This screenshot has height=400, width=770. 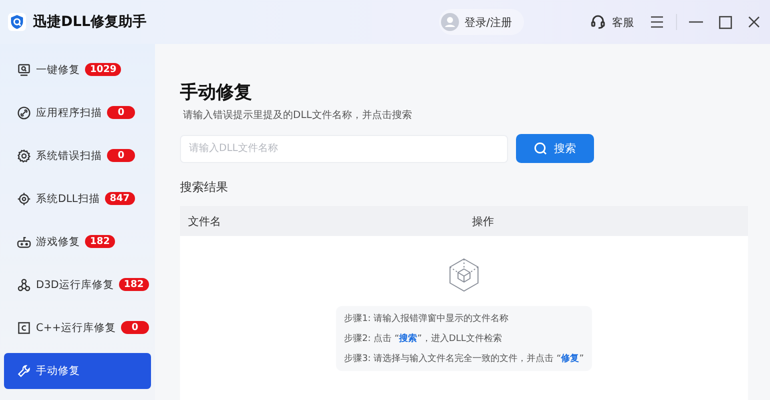 What do you see at coordinates (464, 275) in the screenshot?
I see `empty-box-icon` at bounding box center [464, 275].